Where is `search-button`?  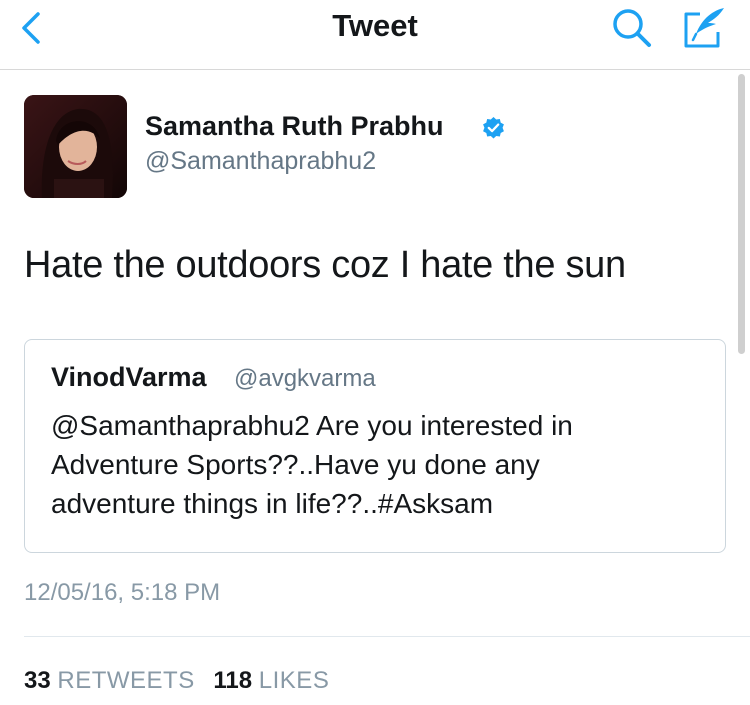
search-button is located at coordinates (632, 29).